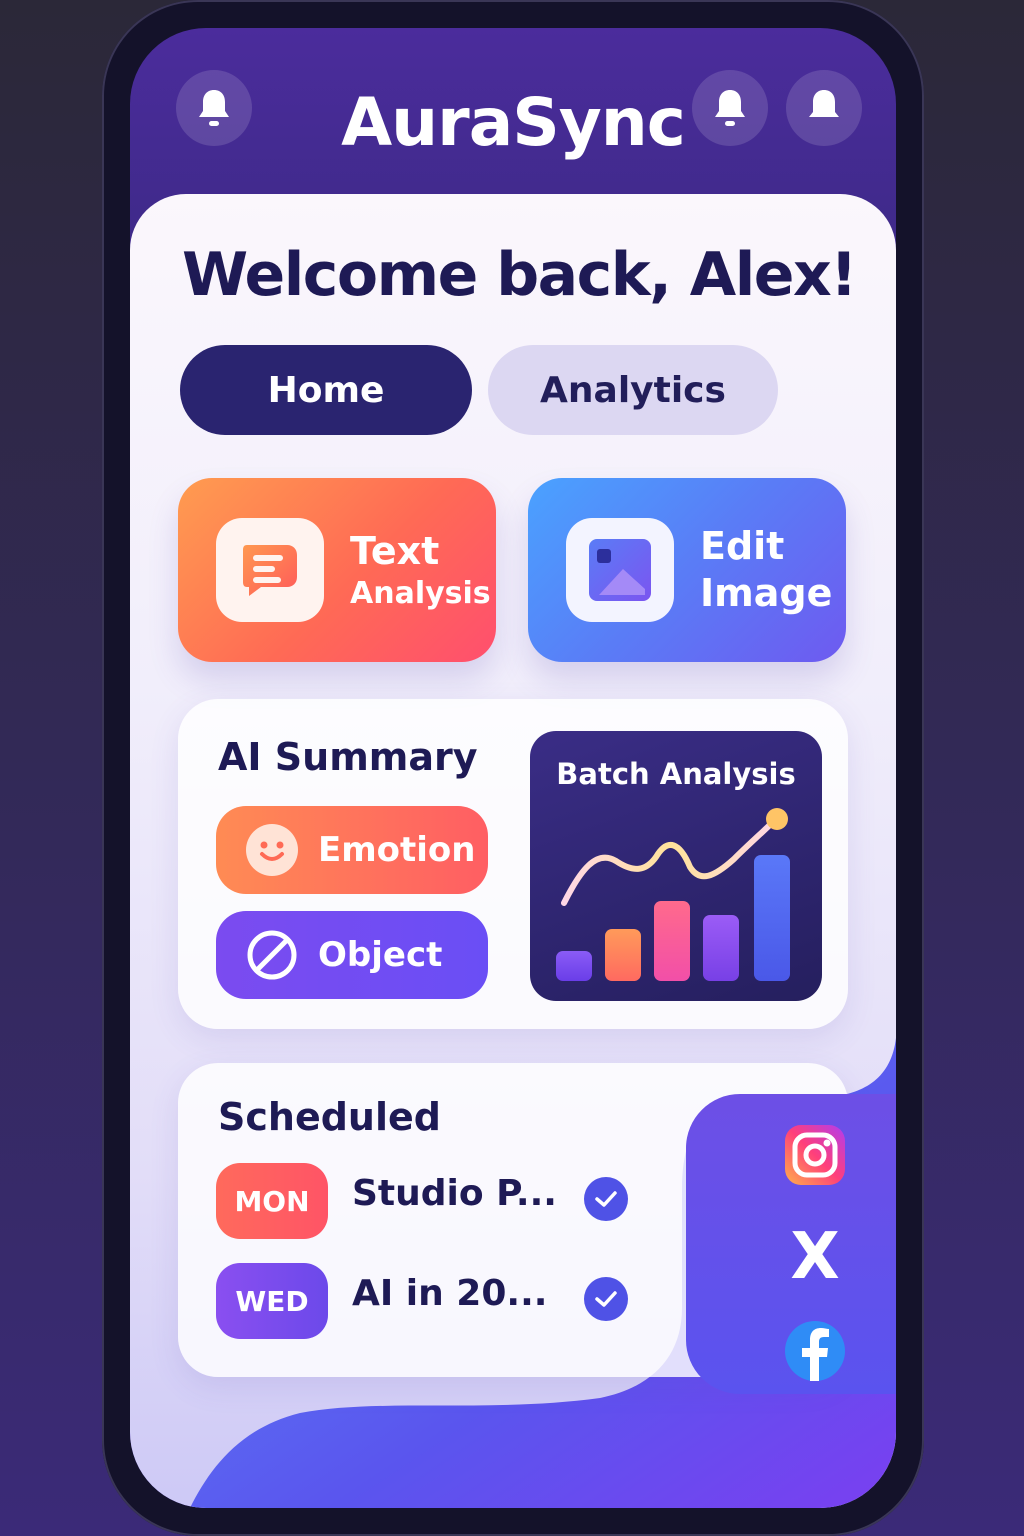  I want to click on welcome-heading: Welcome back, Alex!, so click(520, 275).